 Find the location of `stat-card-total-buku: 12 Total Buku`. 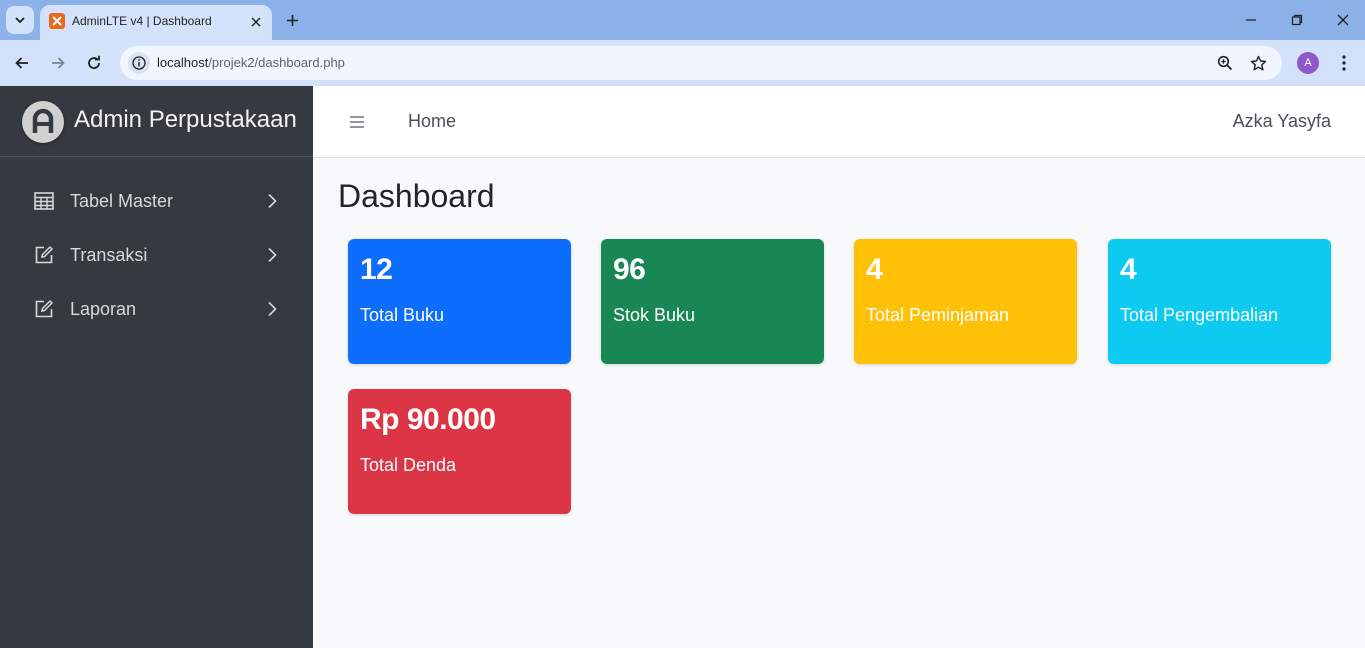

stat-card-total-buku: 12 Total Buku is located at coordinates (459, 301).